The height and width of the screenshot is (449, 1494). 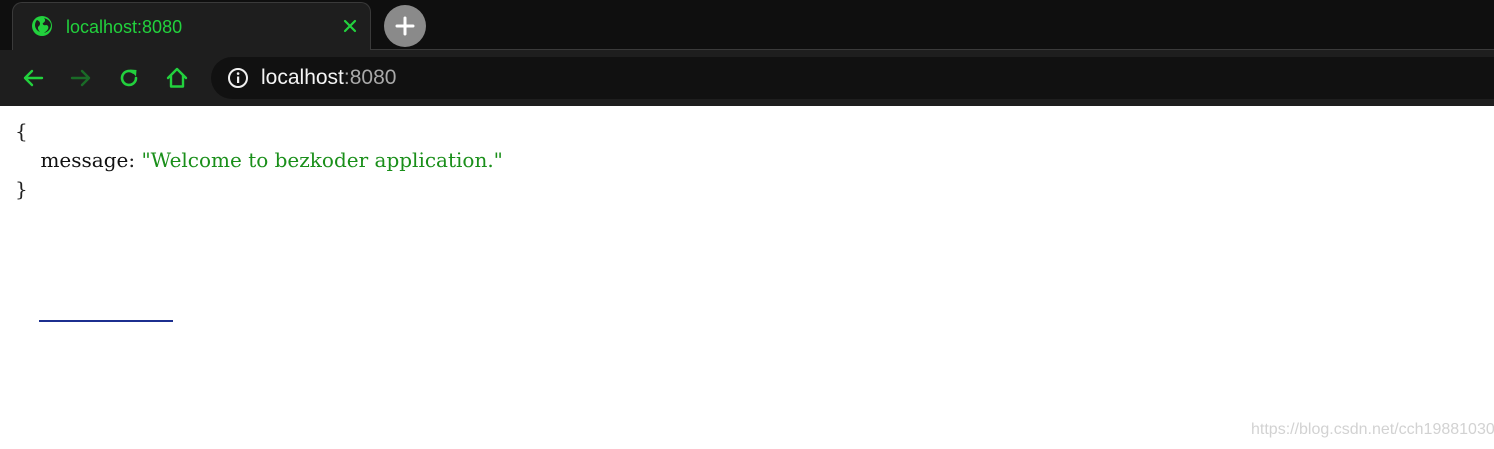 What do you see at coordinates (302, 77) in the screenshot?
I see `url-host: localhost` at bounding box center [302, 77].